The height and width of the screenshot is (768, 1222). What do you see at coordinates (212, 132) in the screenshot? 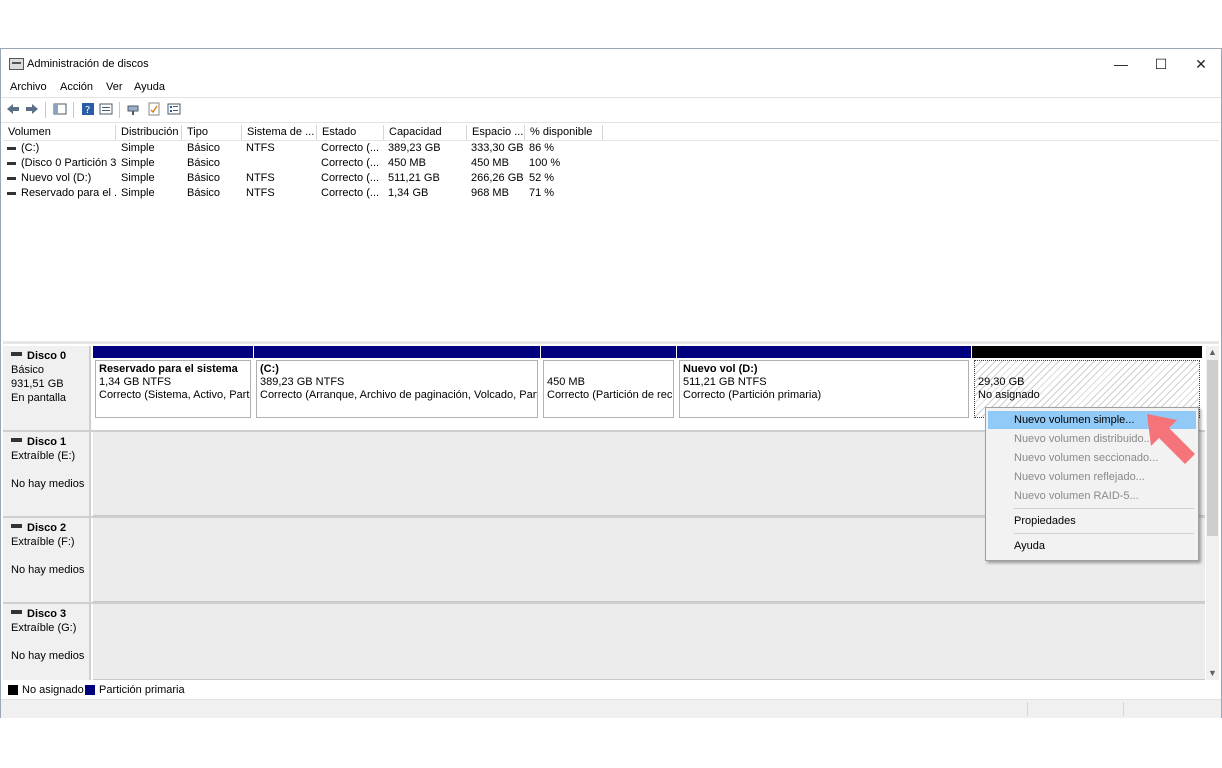
I see `column-header-tipo: Tipo` at bounding box center [212, 132].